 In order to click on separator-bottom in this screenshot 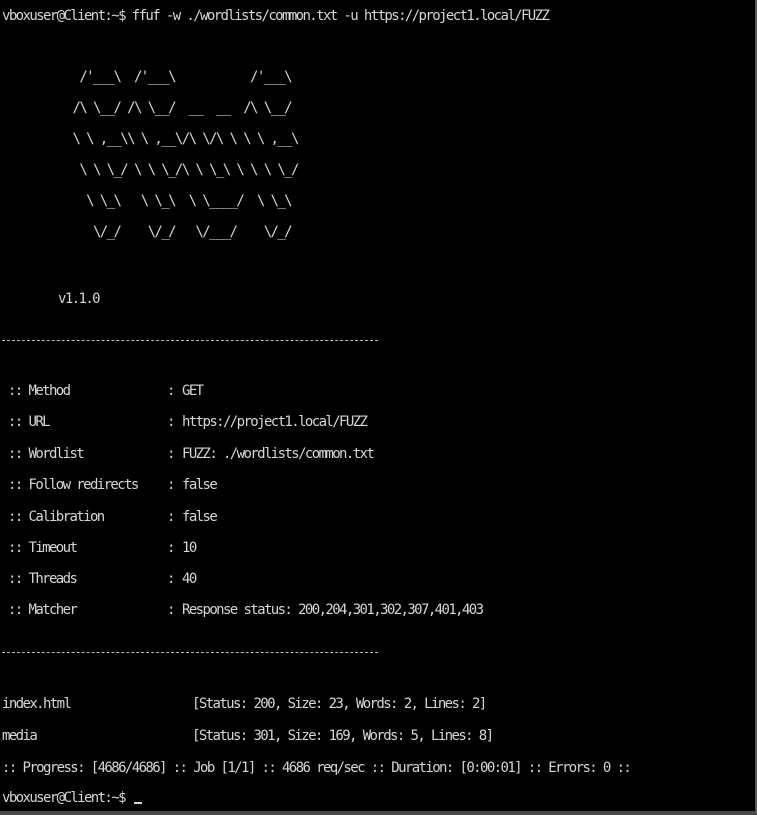, I will do `click(190, 652)`.